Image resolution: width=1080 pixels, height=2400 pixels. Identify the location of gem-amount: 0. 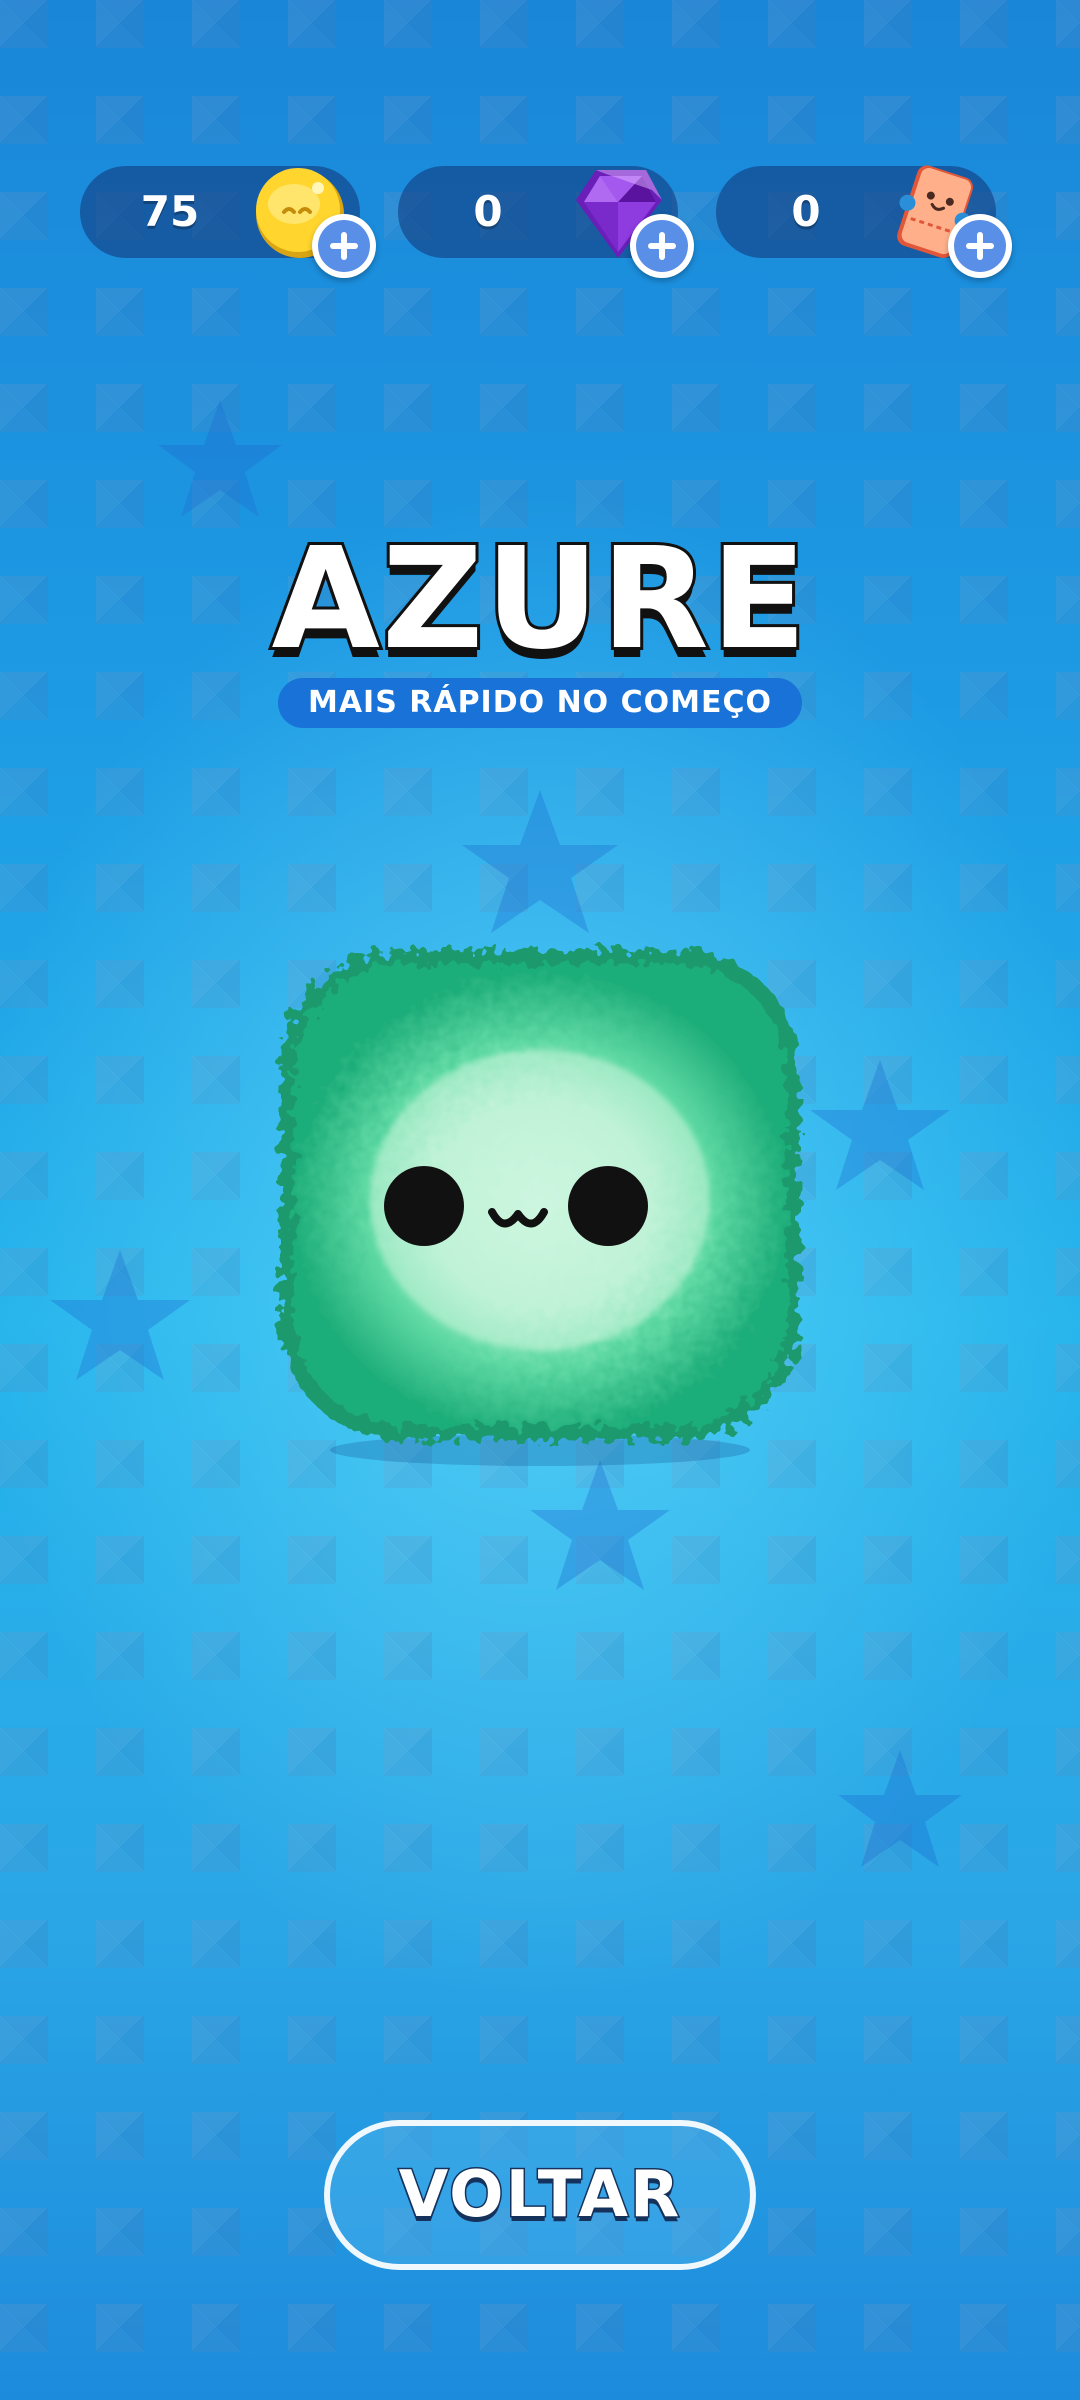
(488, 211).